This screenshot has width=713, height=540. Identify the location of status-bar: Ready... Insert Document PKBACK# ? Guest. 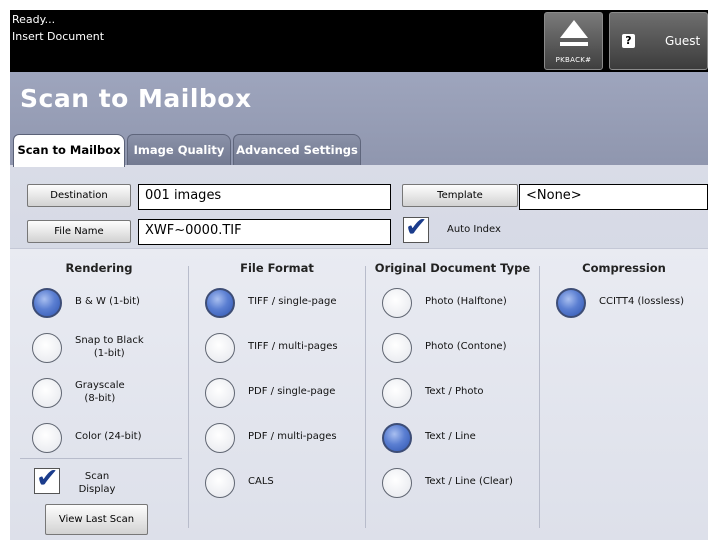
(359, 41).